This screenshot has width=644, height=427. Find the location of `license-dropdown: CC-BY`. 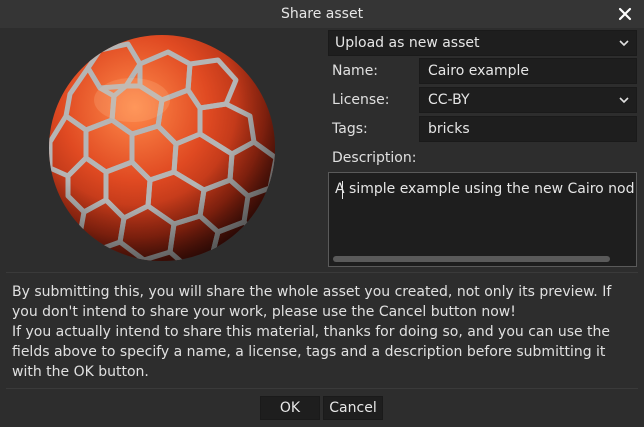

license-dropdown: CC-BY is located at coordinates (528, 100).